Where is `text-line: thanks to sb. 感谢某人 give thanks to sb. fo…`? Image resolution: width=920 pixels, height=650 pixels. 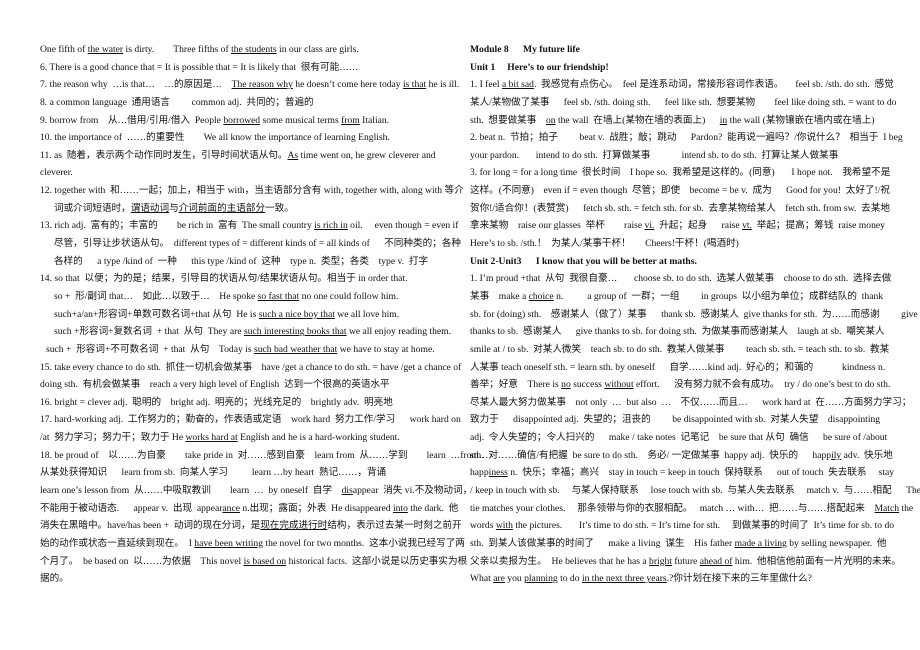
text-line: thanks to sb. 感谢某人 give thanks to sb. fo… is located at coordinates (686, 332).